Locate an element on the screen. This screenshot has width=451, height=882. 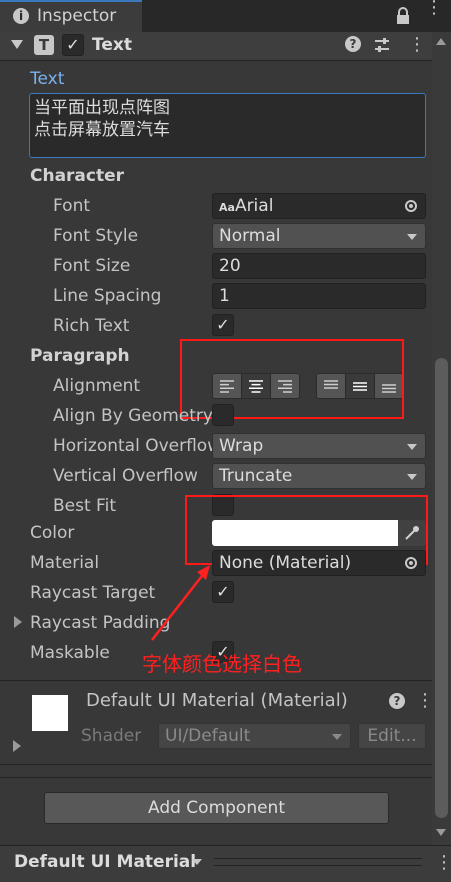
chevron-down-icon is located at coordinates (337, 737).